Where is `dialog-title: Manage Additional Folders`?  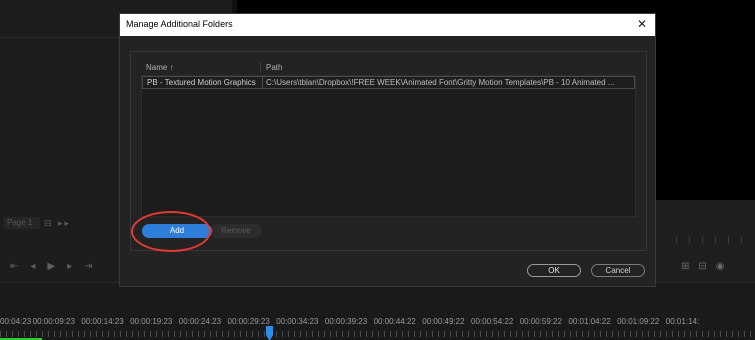
dialog-title: Manage Additional Folders is located at coordinates (179, 24).